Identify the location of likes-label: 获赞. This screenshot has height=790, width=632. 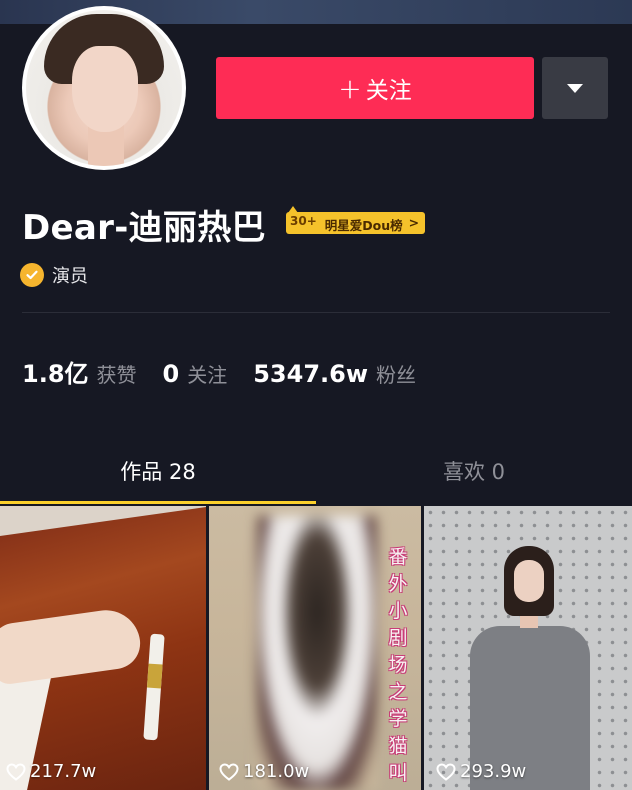
(116, 375).